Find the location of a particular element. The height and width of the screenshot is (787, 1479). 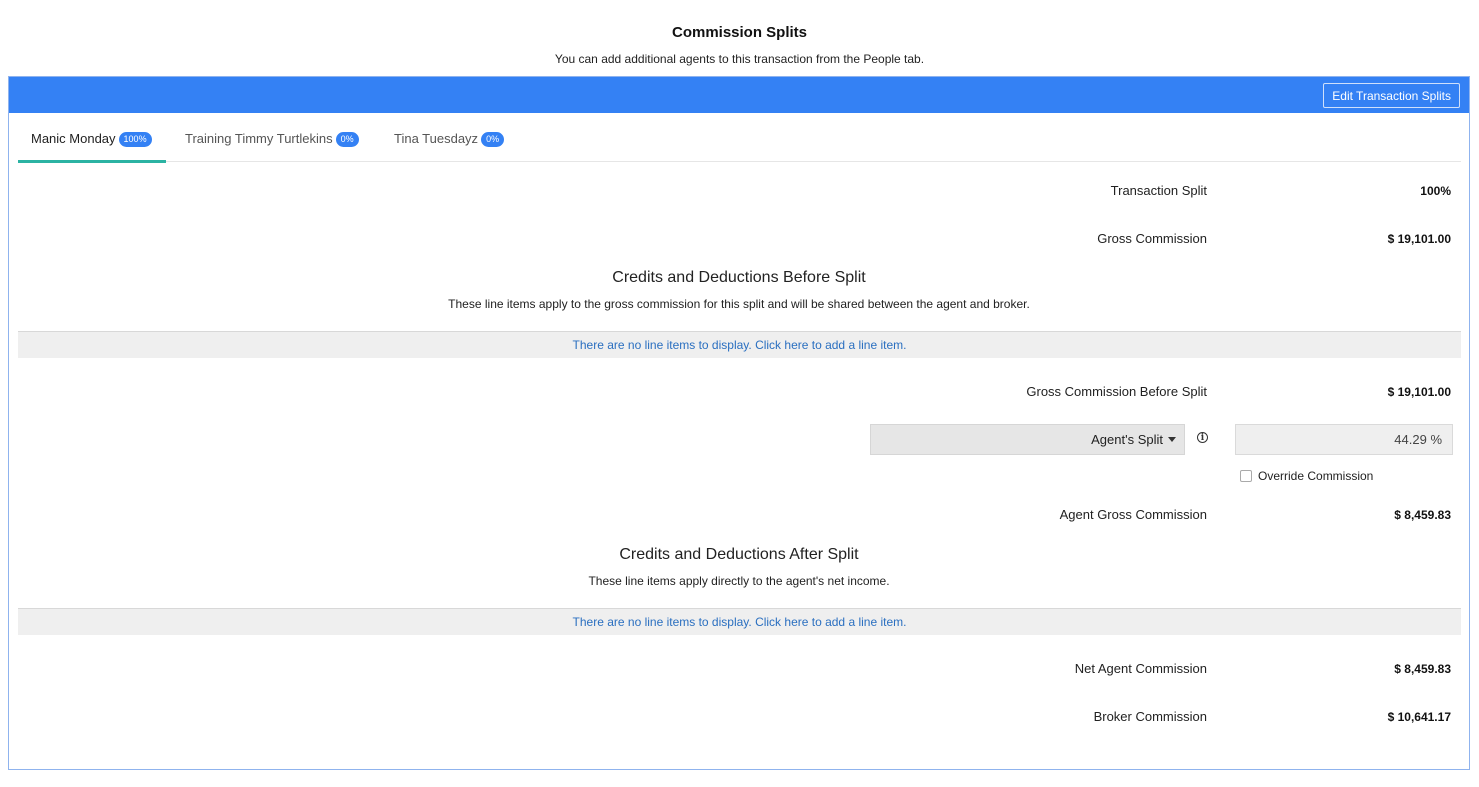

net-agent-commission-value: $ 8,459.83 is located at coordinates (1422, 669).